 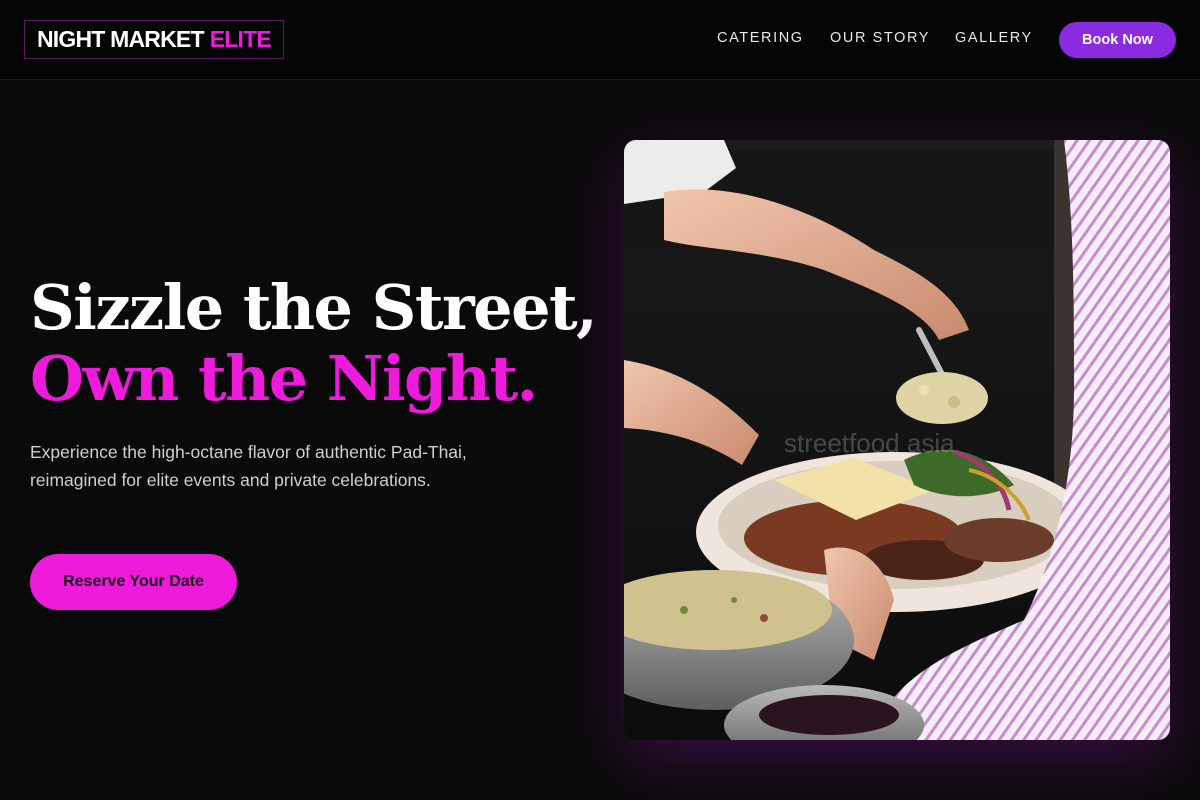 I want to click on nav-link-catering: CATERING, so click(x=760, y=38).